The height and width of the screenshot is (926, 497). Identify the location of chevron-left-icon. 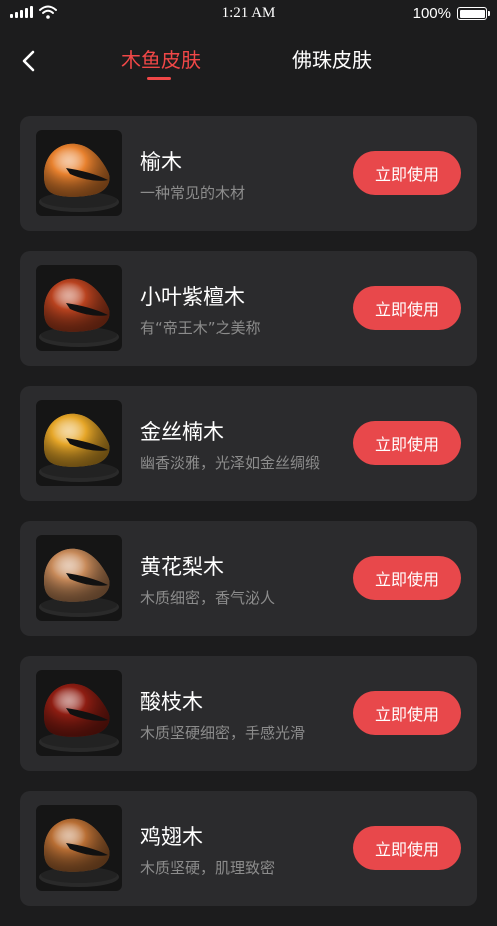
(29, 61).